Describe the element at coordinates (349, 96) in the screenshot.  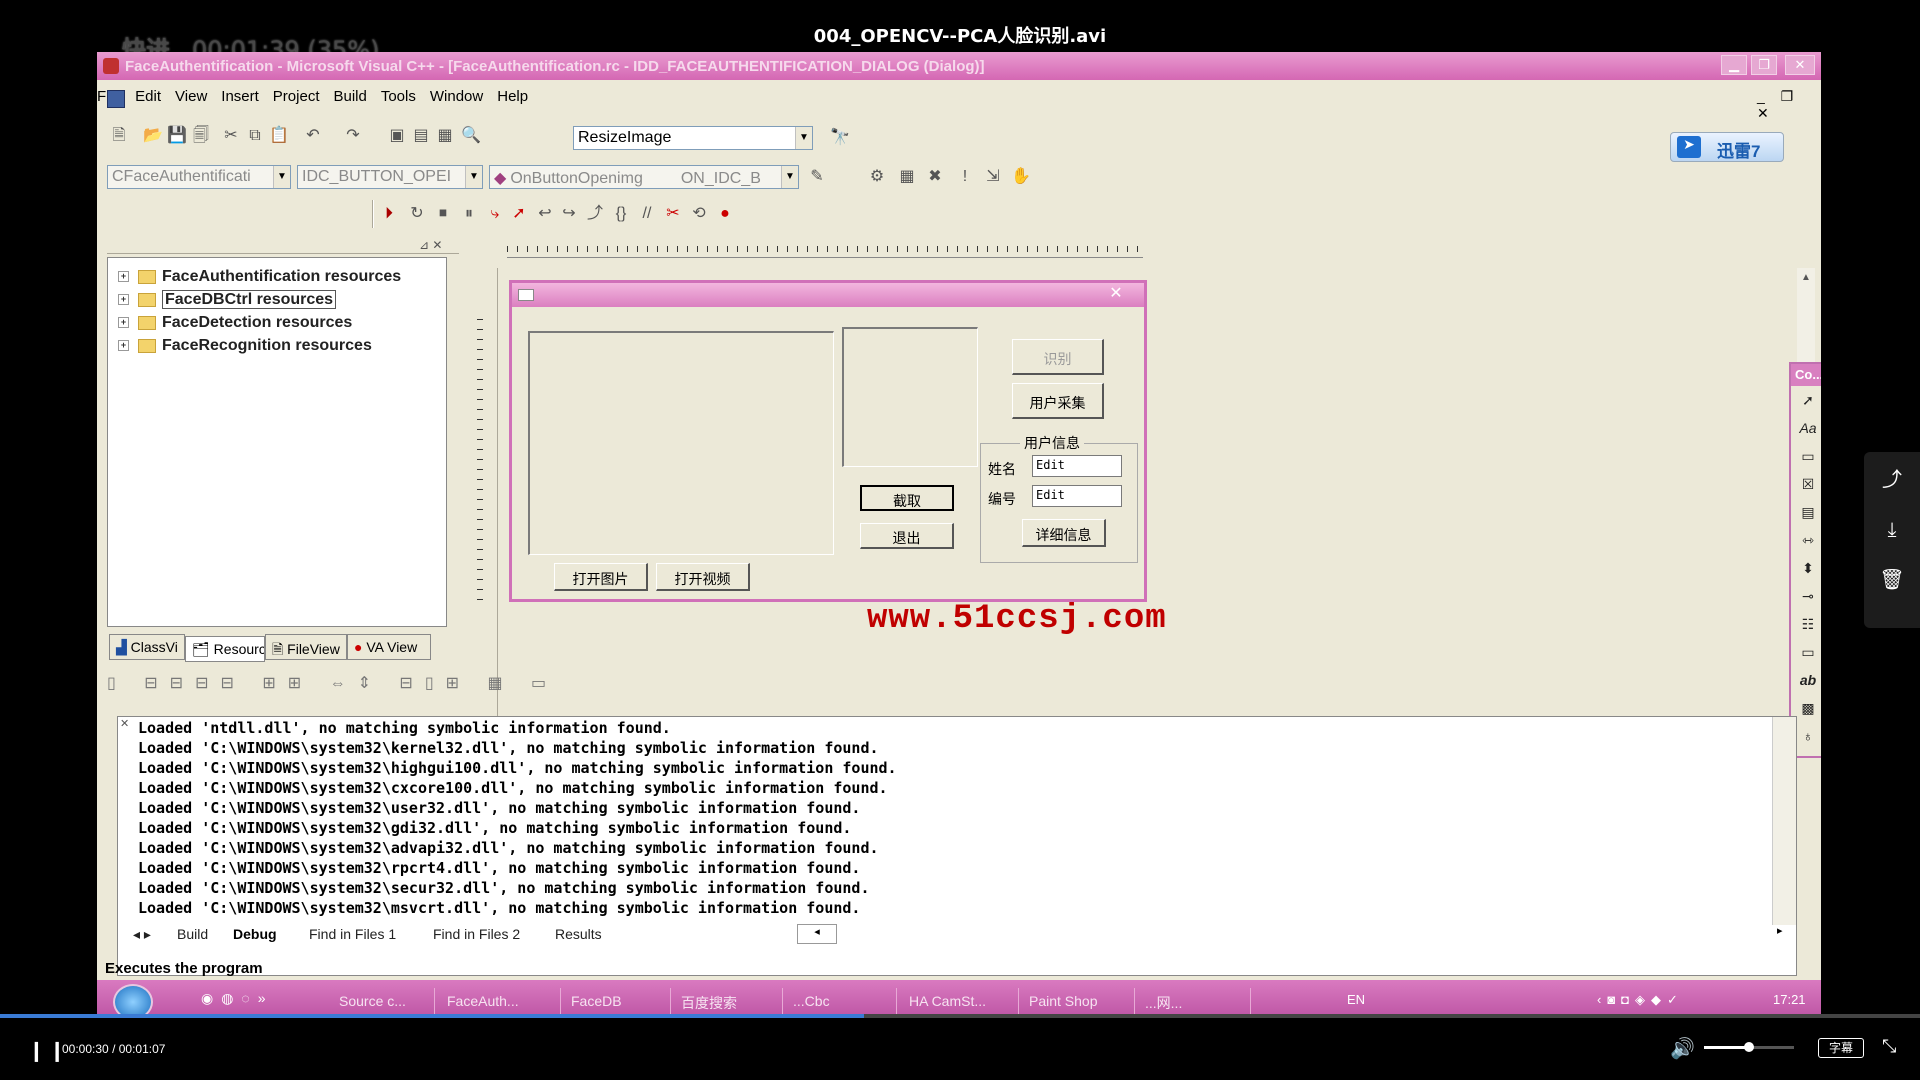
I see `menu-build: Build` at that location.